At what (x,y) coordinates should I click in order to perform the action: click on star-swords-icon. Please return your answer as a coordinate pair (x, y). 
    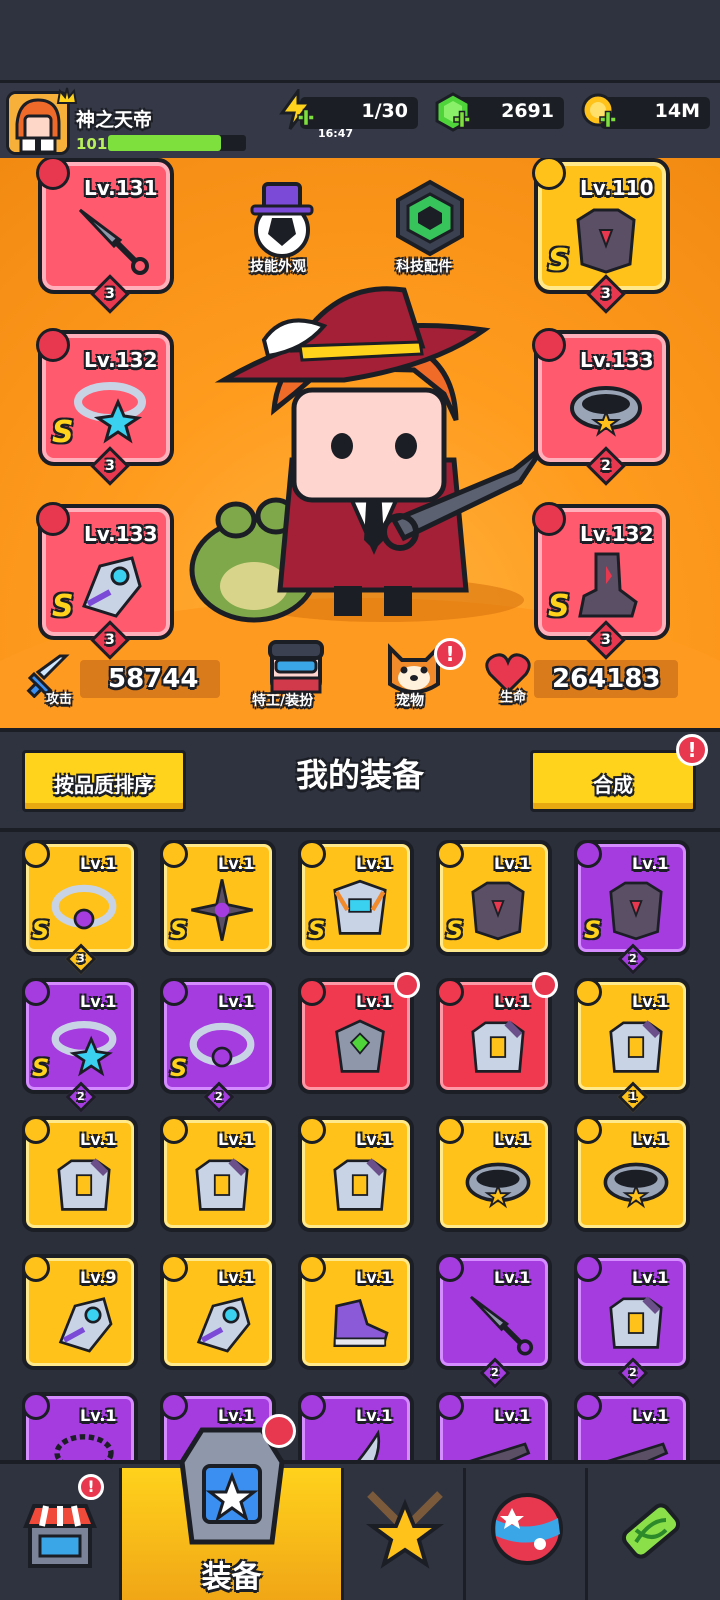
    Looking at the image, I should click on (405, 1530).